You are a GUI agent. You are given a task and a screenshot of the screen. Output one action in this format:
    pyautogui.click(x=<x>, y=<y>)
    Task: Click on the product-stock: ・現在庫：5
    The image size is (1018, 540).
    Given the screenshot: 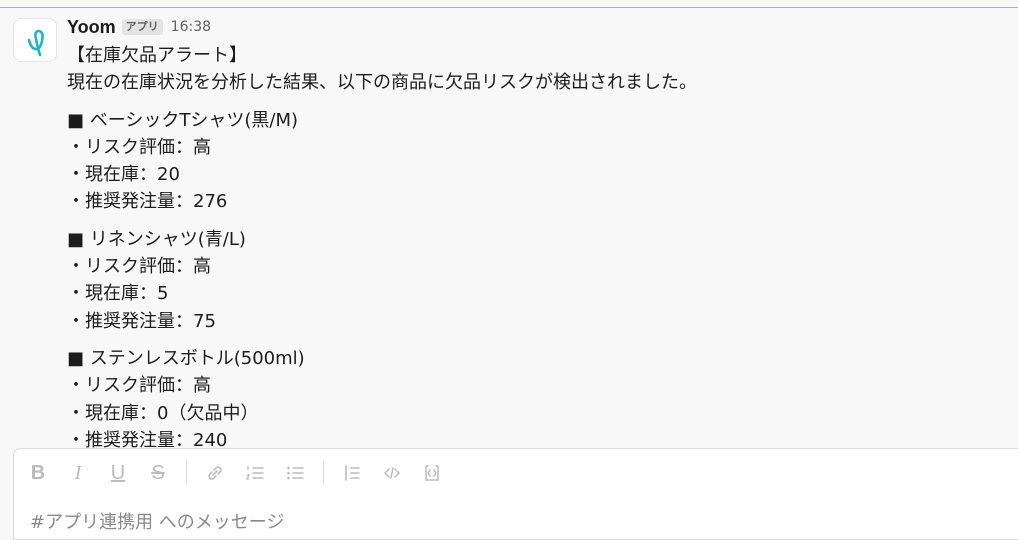 What is the action you would take?
    pyautogui.click(x=118, y=294)
    